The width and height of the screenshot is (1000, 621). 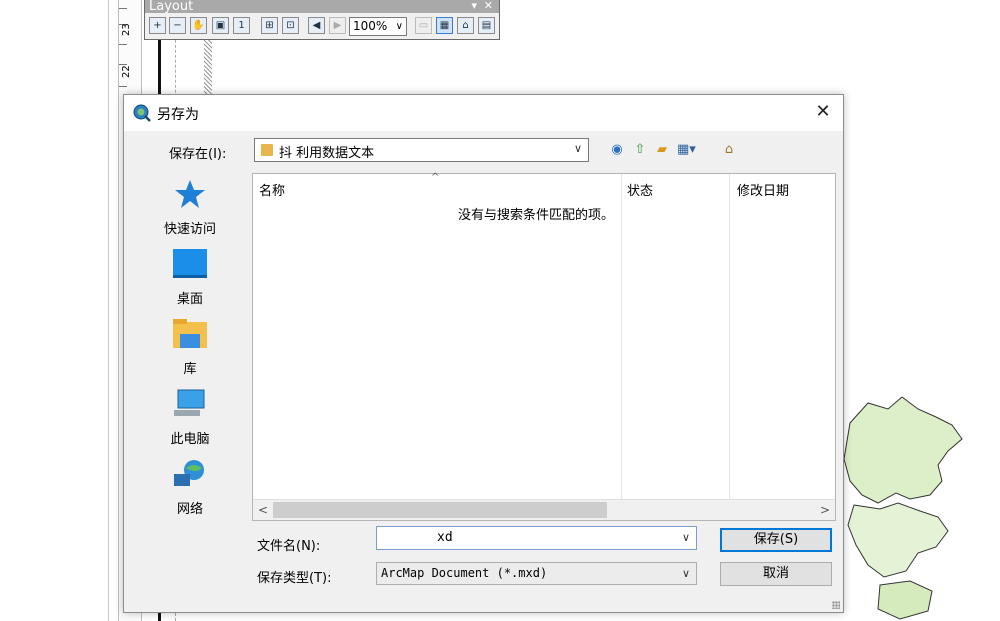 I want to click on place-label: 桌面, so click(x=189, y=299).